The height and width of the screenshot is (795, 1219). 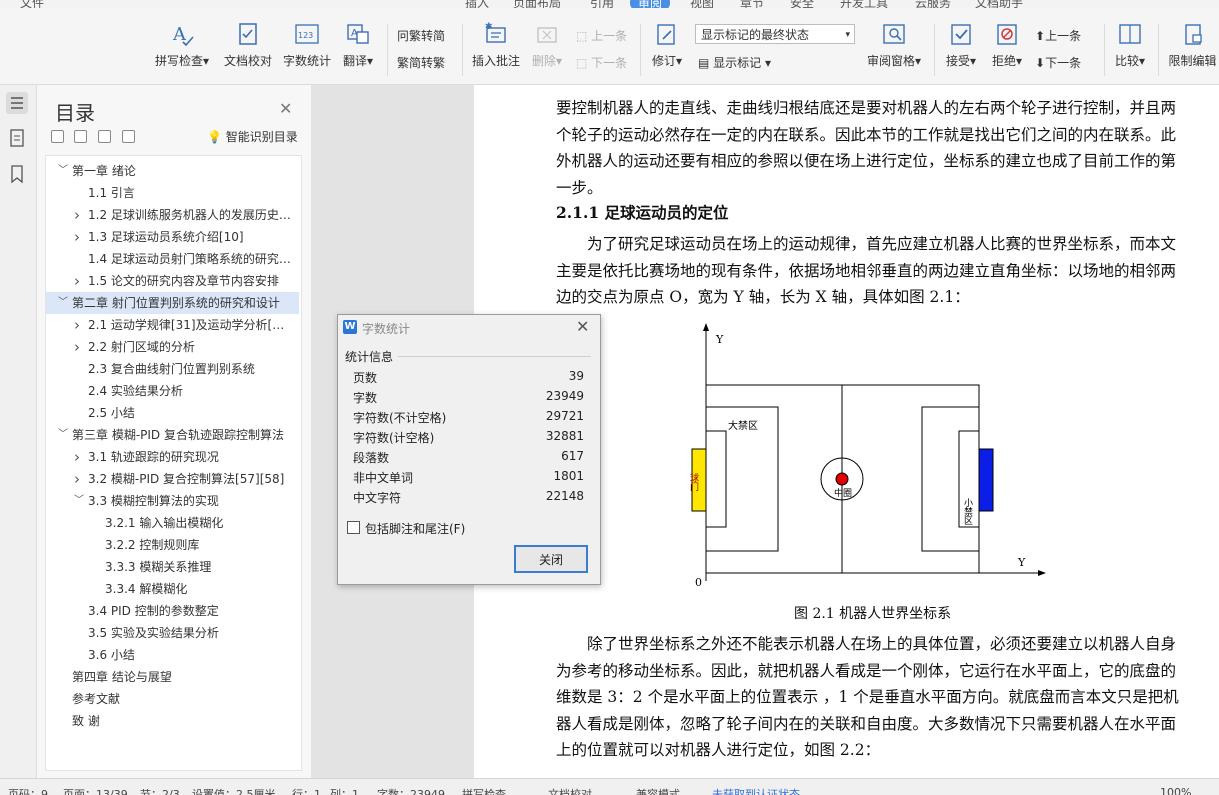 What do you see at coordinates (667, 45) in the screenshot?
I see `track-changes-button: 修订▾` at bounding box center [667, 45].